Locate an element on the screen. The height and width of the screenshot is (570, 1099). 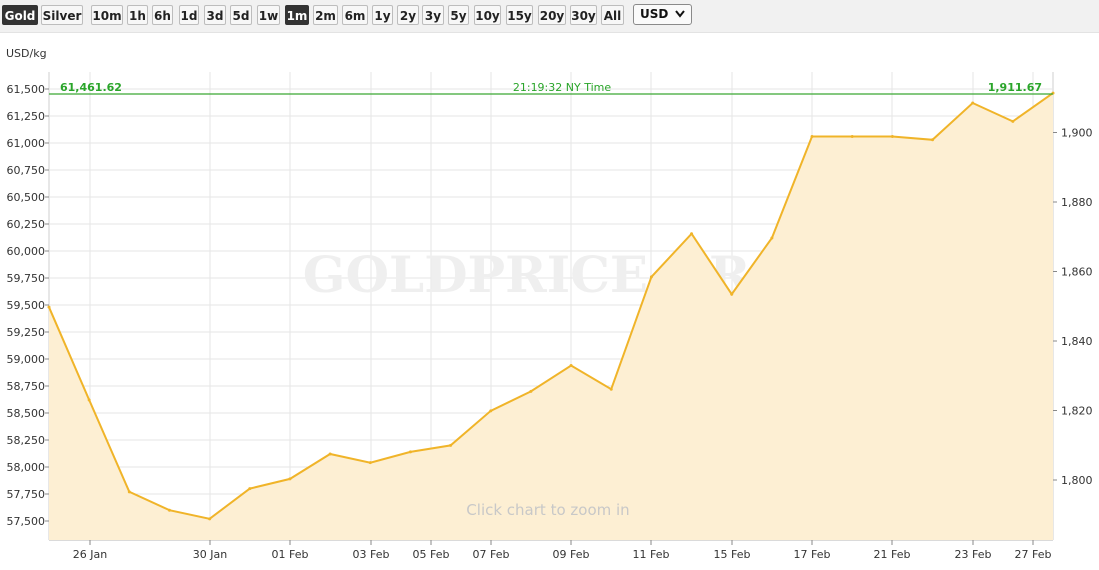
x-tick-label: 11 Feb is located at coordinates (651, 554).